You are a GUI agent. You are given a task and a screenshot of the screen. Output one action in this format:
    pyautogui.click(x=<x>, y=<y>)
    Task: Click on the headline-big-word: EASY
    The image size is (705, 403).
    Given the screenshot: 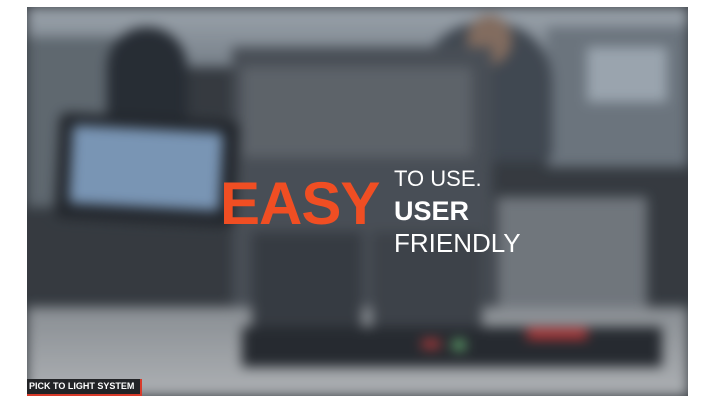 What is the action you would take?
    pyautogui.click(x=300, y=203)
    